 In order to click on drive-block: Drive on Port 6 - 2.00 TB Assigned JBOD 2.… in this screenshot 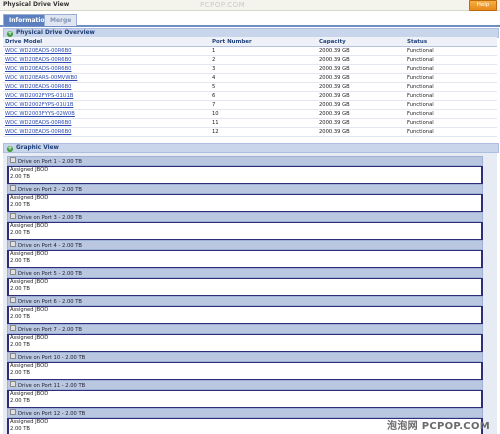, I will do `click(245, 310)`.